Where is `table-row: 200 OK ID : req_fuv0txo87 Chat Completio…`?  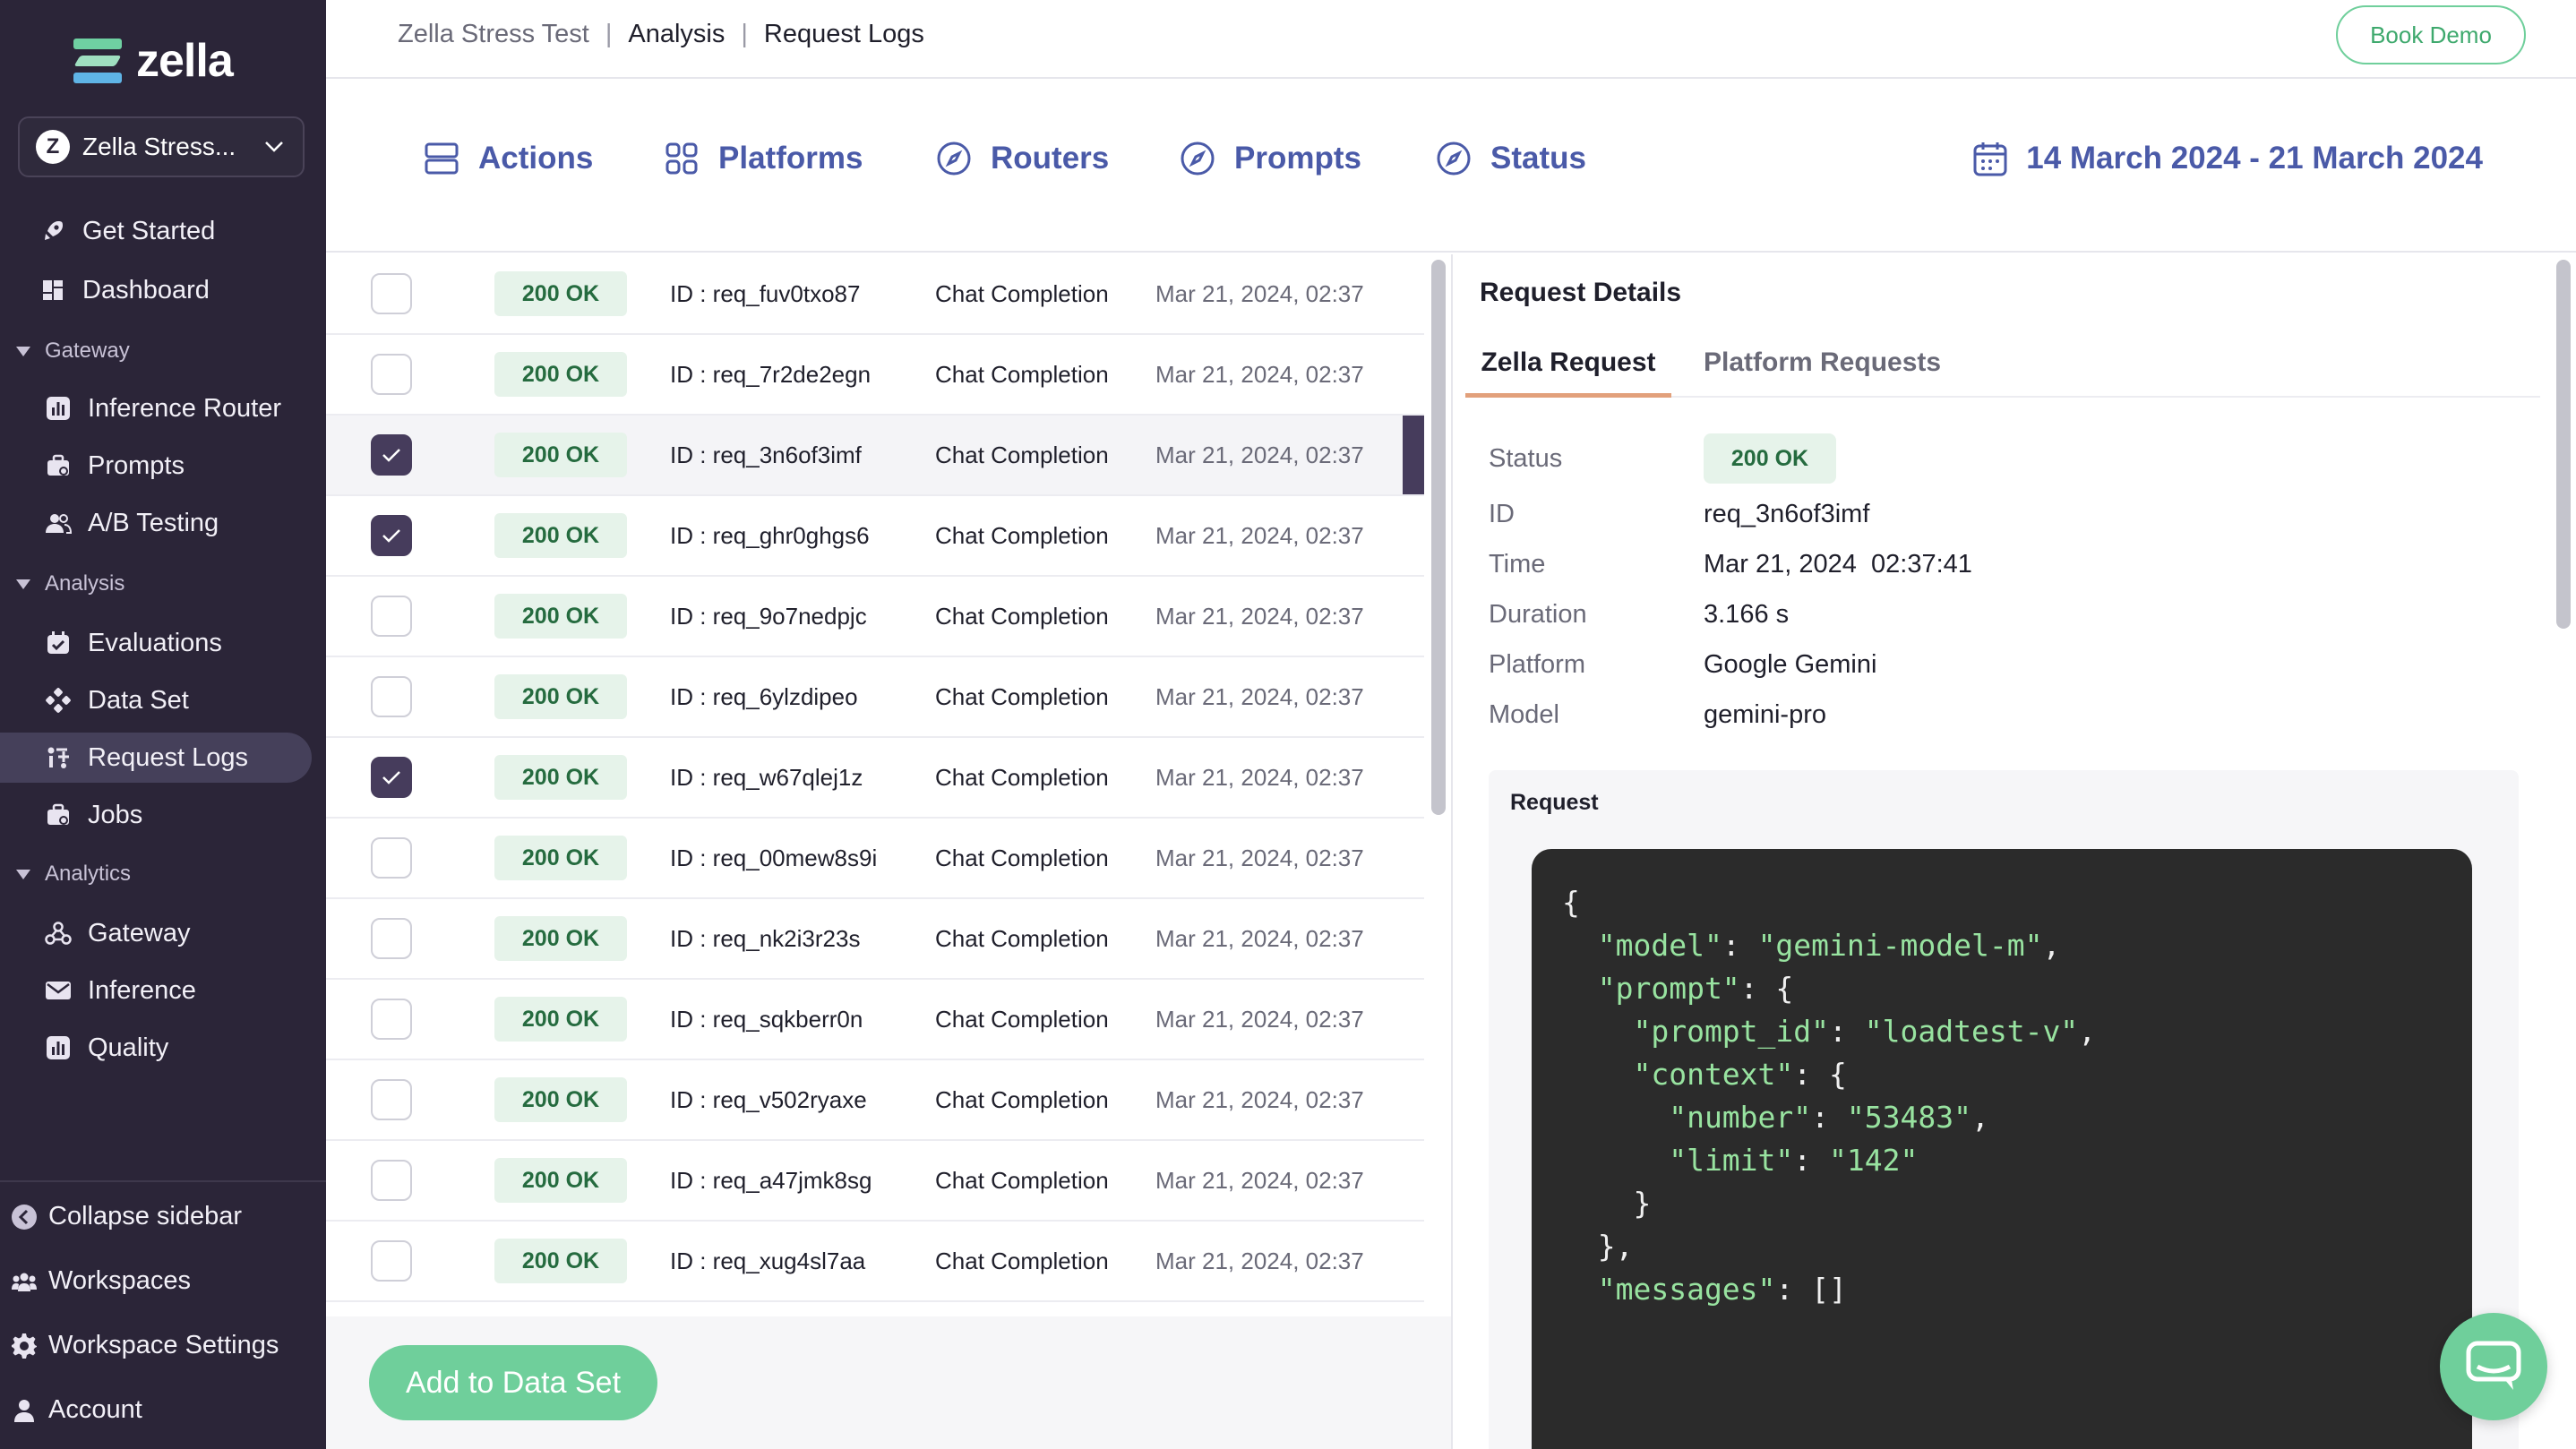 table-row: 200 OK ID : req_fuv0txo87 Chat Completio… is located at coordinates (875, 295).